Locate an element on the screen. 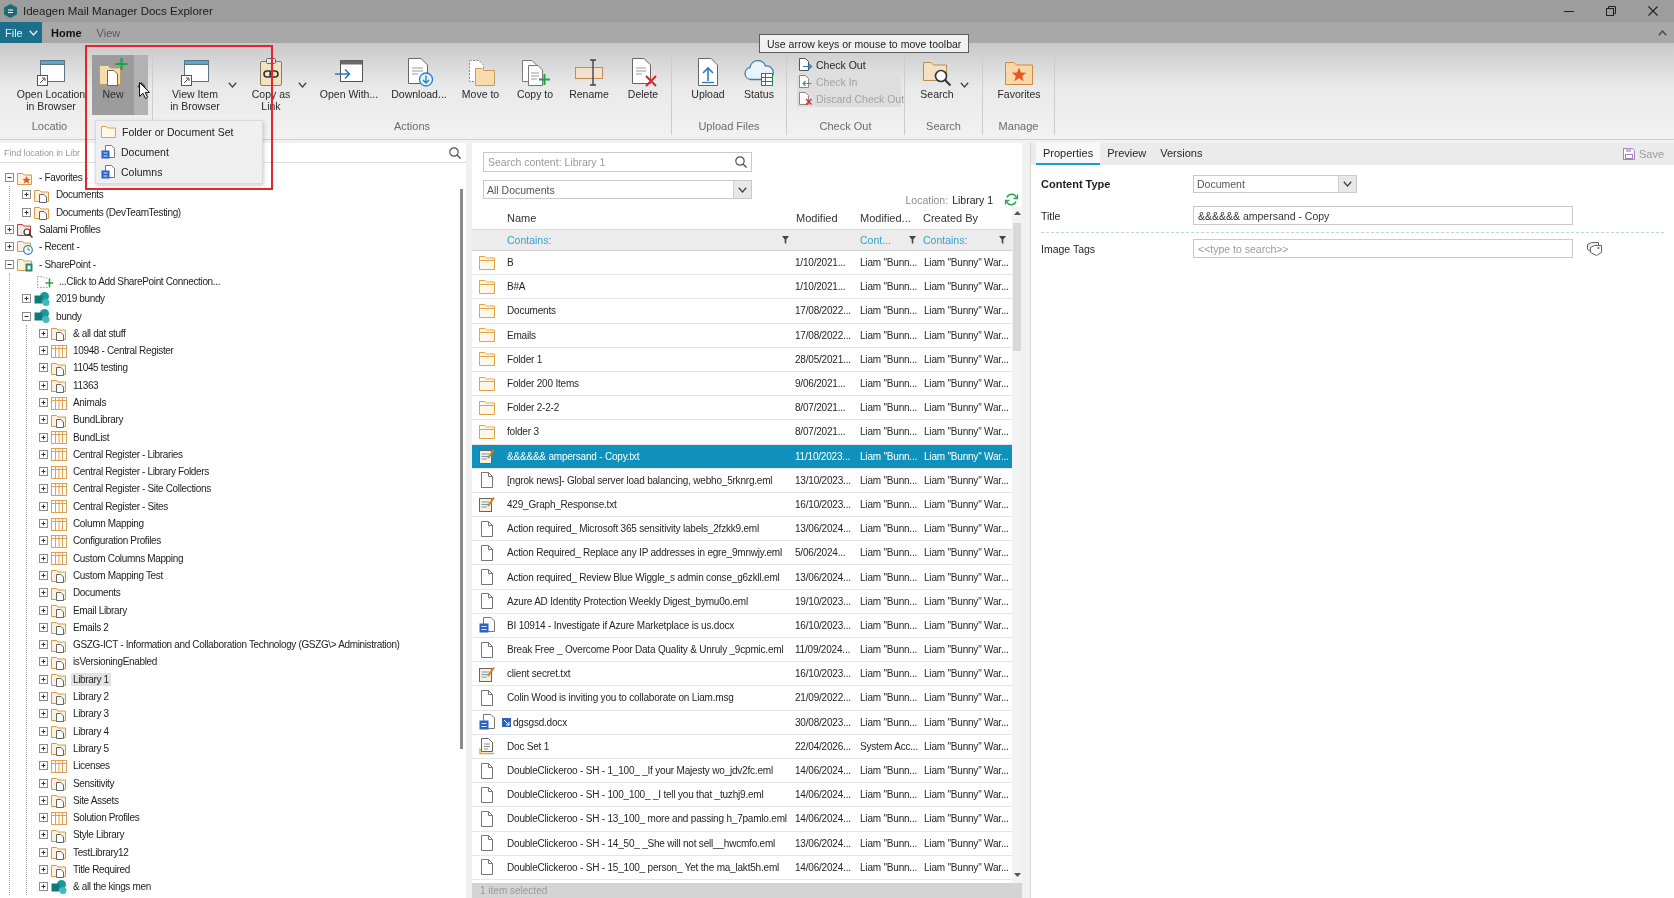 The width and height of the screenshot is (1674, 898). tags-field: <<type to search>> is located at coordinates (1383, 248).